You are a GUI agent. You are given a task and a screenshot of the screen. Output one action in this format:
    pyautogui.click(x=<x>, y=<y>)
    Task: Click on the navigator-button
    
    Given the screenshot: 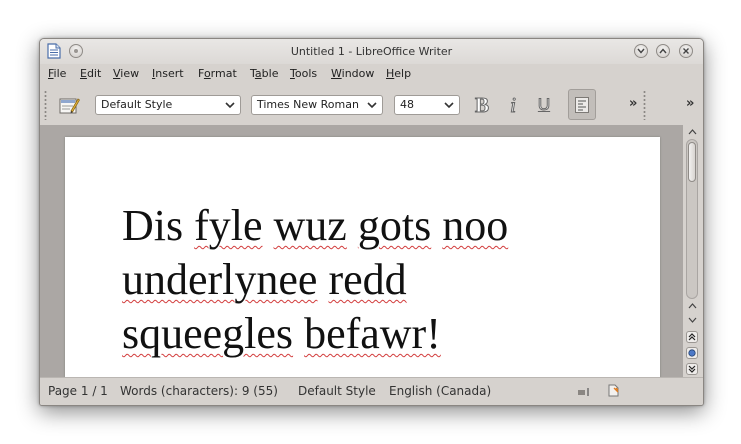 What is the action you would take?
    pyautogui.click(x=692, y=353)
    